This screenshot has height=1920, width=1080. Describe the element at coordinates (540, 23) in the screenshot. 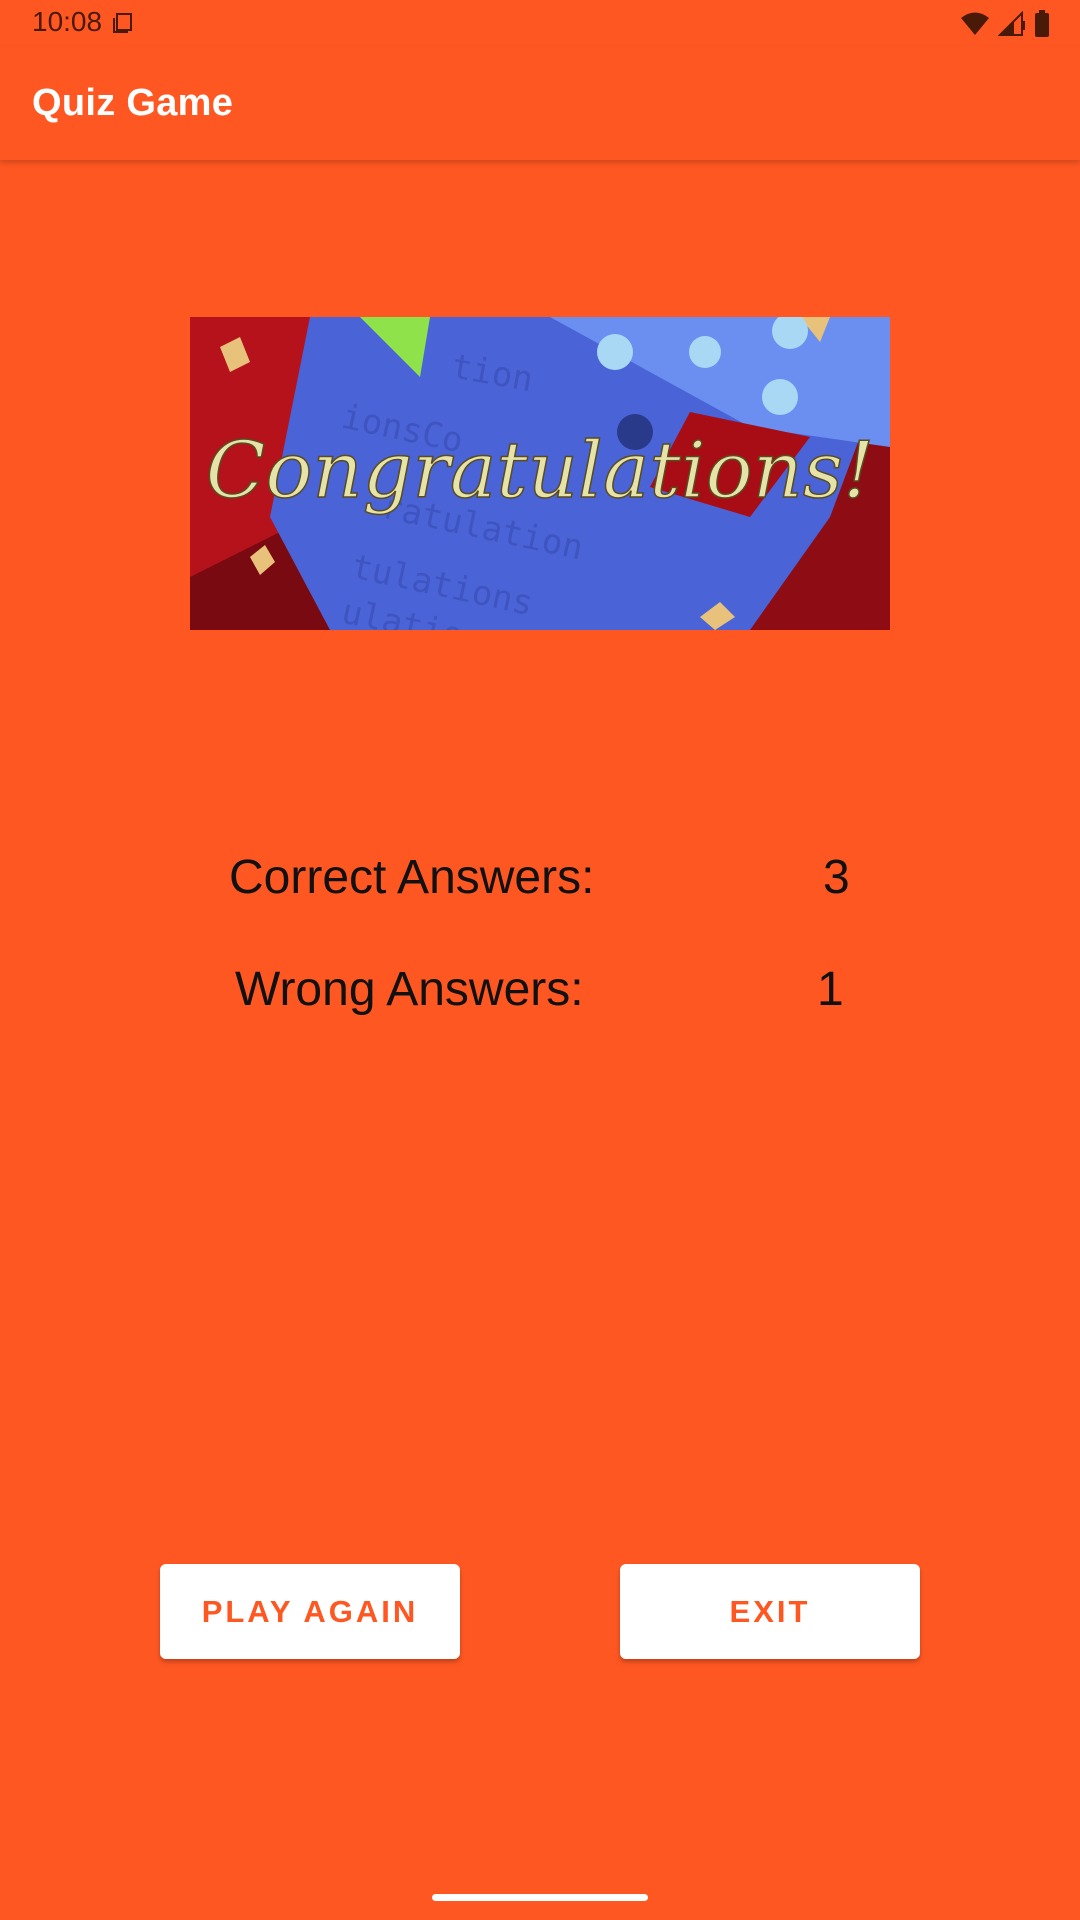

I see `status-bar: 10:08` at that location.